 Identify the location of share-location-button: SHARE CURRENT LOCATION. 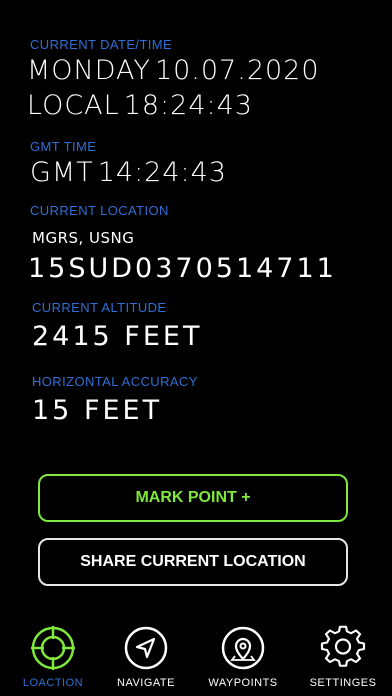
(193, 562).